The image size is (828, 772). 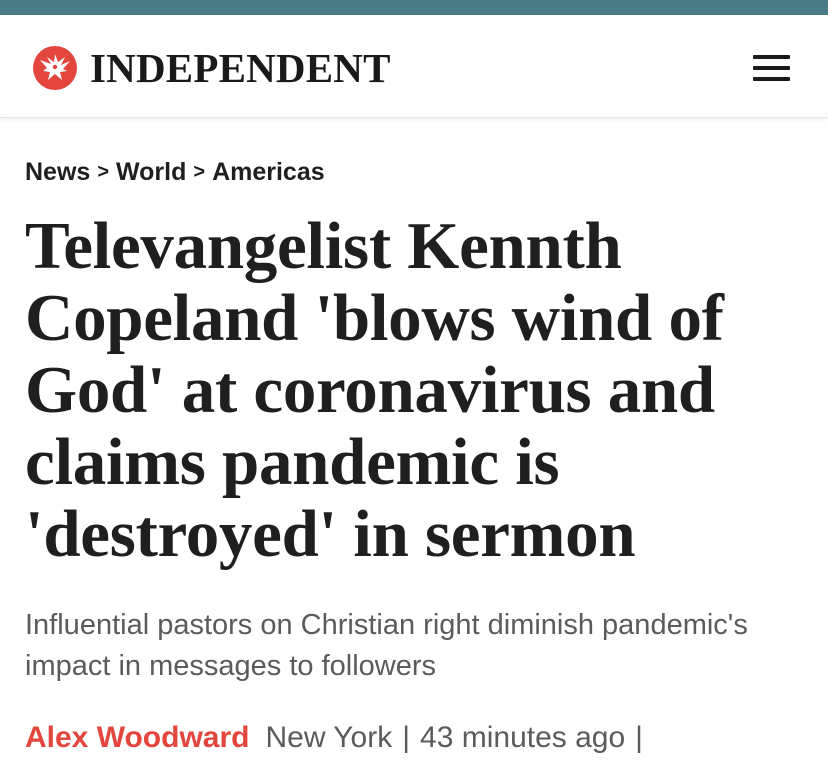 I want to click on site-header: INDEPENDENT, so click(x=414, y=66).